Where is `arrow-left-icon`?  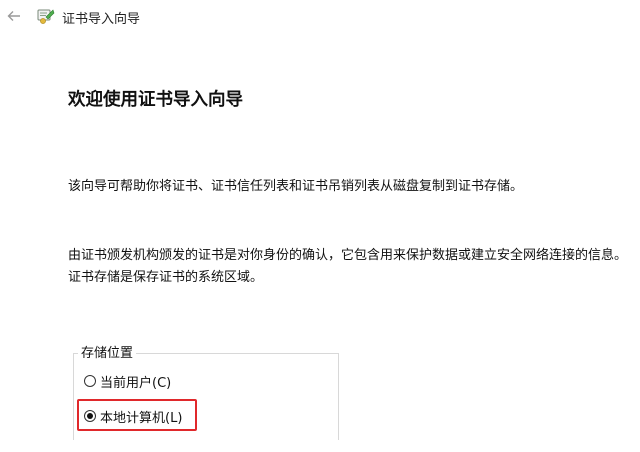 arrow-left-icon is located at coordinates (13, 16).